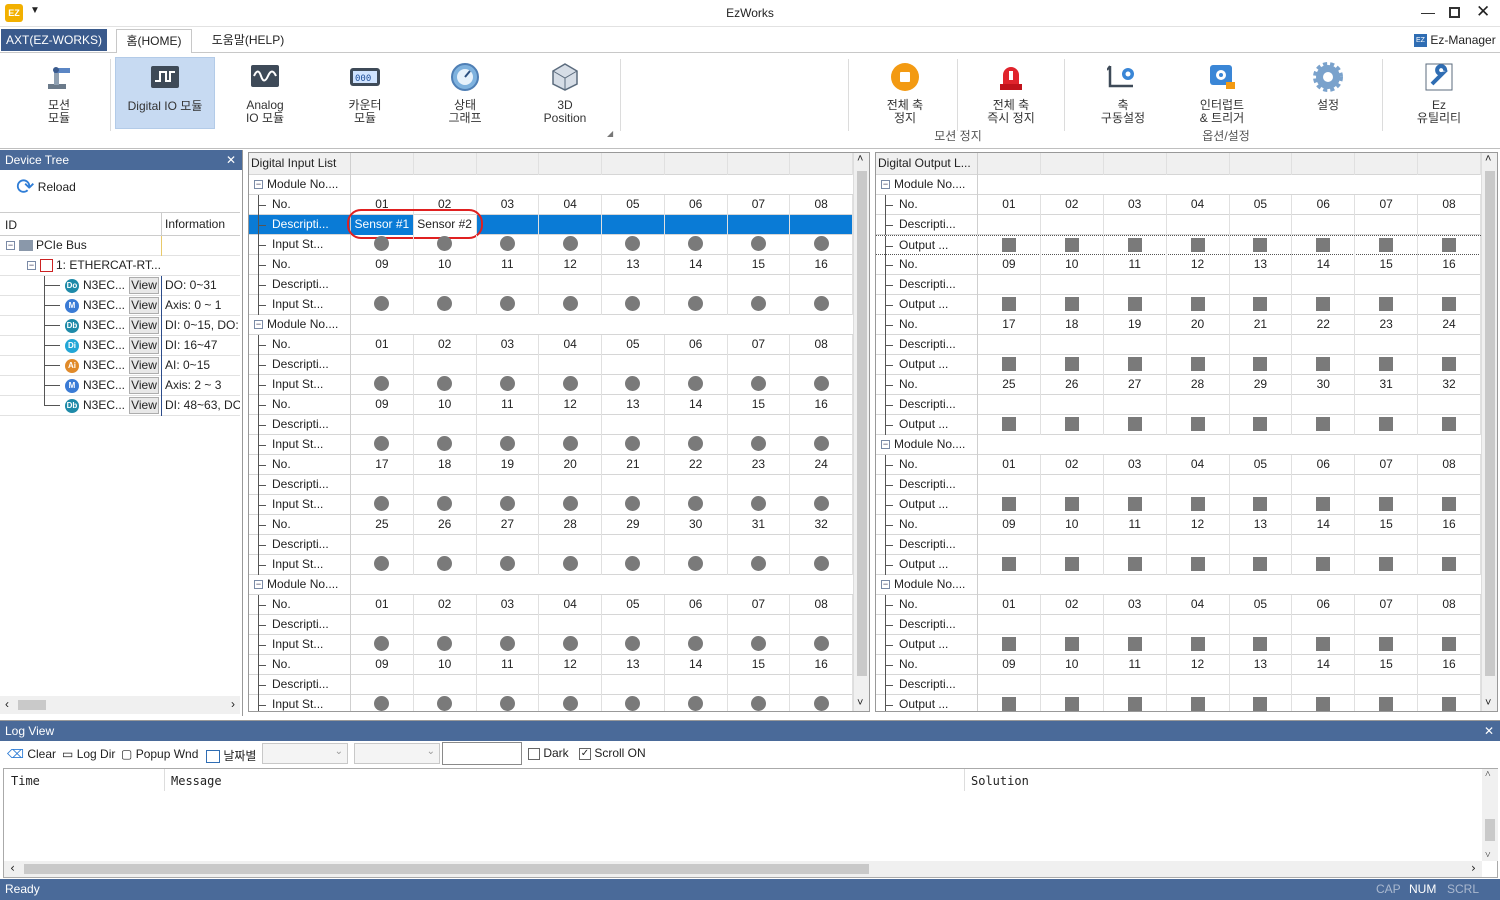 The image size is (1500, 900). What do you see at coordinates (551, 345) in the screenshot?
I see `number-row: No. 01 02 03 04 05 06 07 08` at bounding box center [551, 345].